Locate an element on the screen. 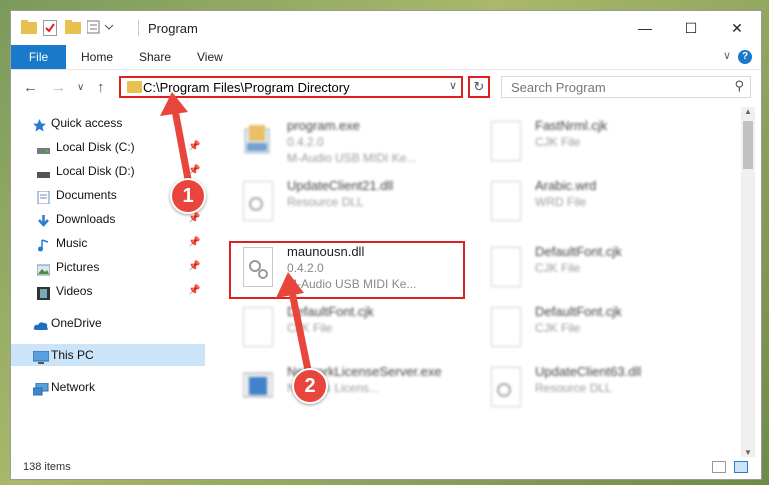  arrow-1-head is located at coordinates (174, 104).